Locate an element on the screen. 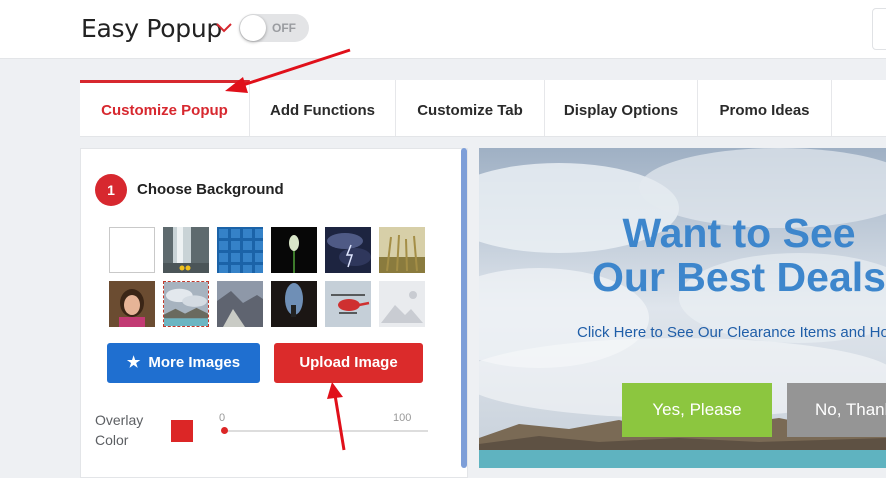  overlay-color-swatch is located at coordinates (182, 431).